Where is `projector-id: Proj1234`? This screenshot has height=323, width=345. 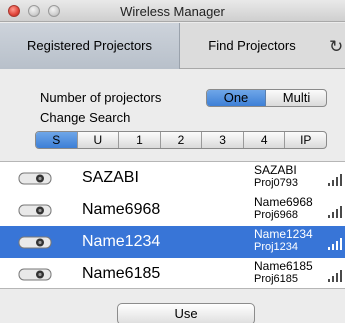 projector-id: Proj1234 is located at coordinates (276, 247).